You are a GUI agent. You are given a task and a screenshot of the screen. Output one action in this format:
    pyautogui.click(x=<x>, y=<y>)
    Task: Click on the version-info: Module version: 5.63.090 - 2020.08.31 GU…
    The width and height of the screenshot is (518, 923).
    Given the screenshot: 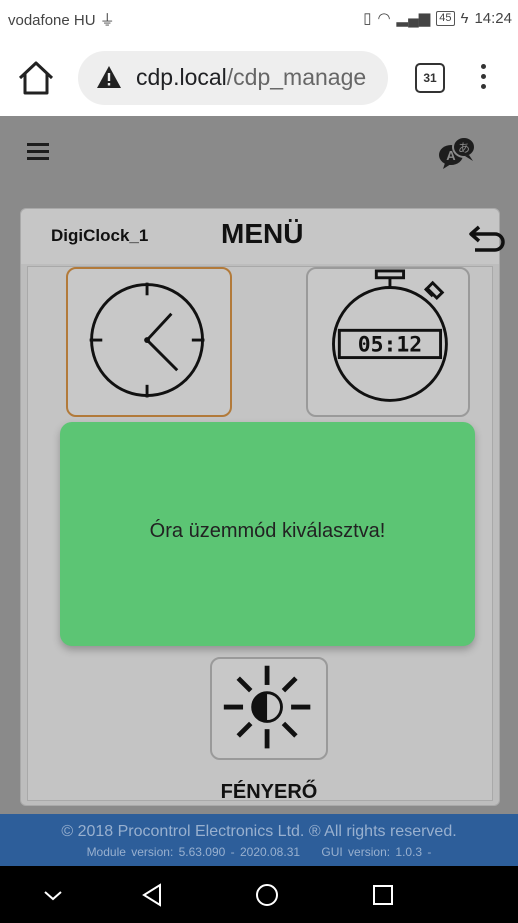 What is the action you would take?
    pyautogui.click(x=259, y=852)
    